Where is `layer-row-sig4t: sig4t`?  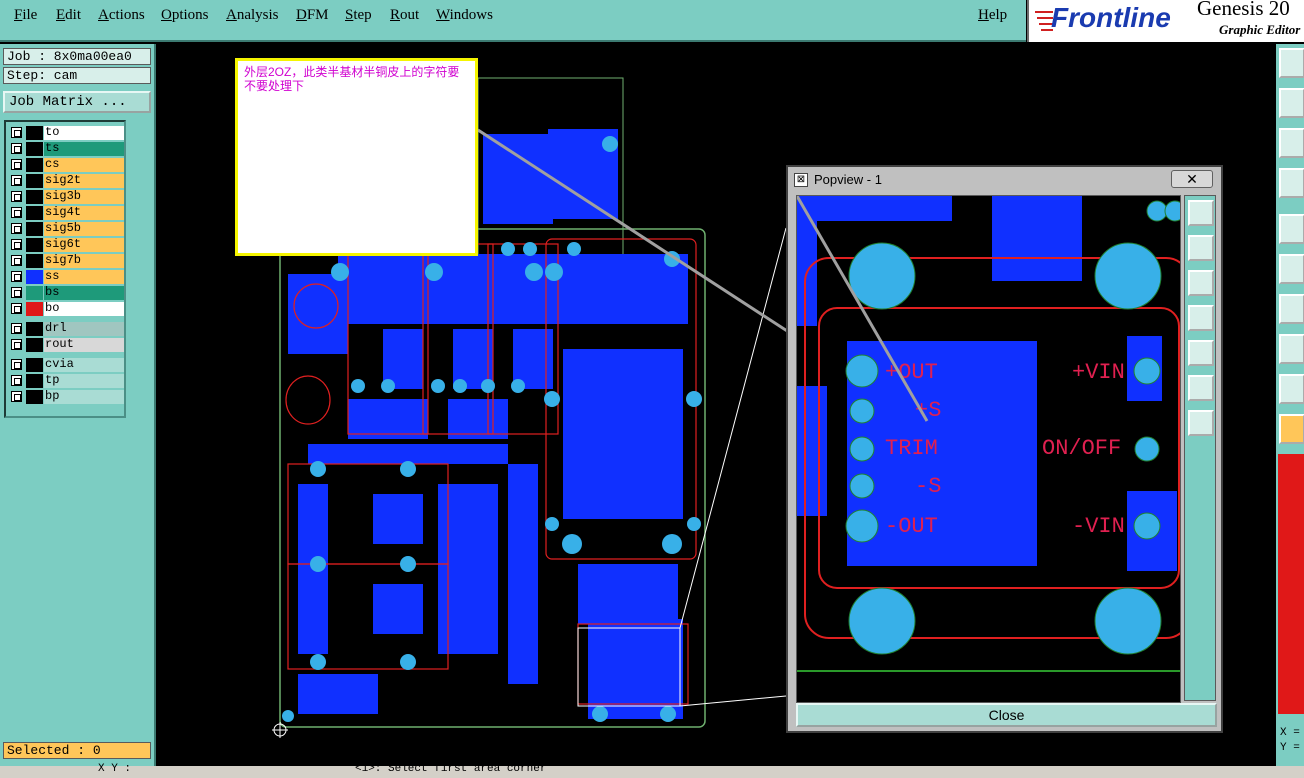
layer-row-sig4t: sig4t is located at coordinates (66, 213).